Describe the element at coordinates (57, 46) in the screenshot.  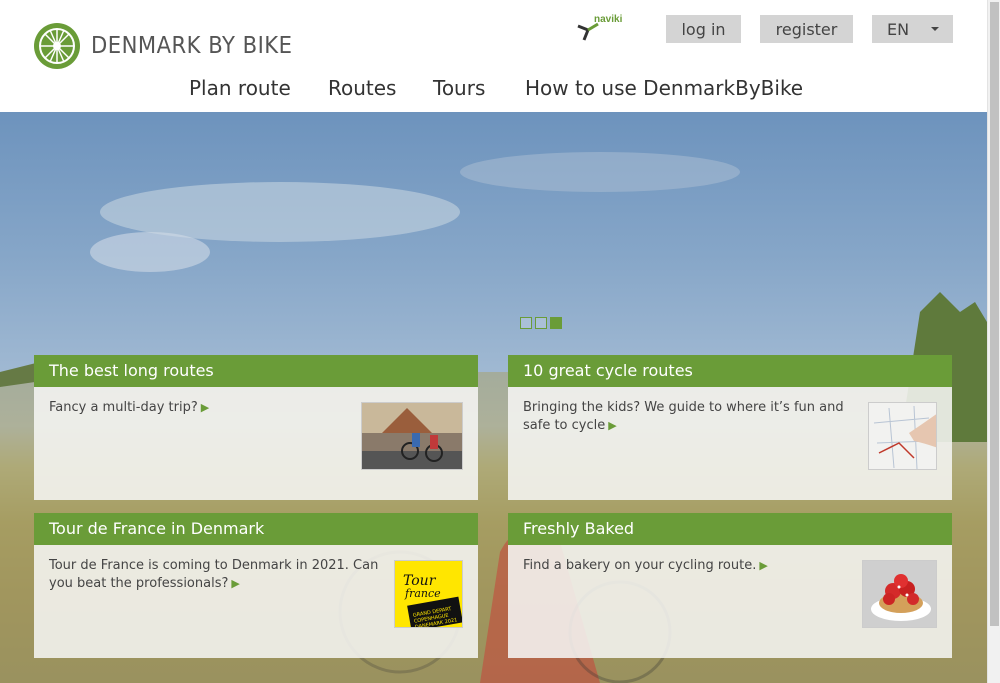
I see `bike-wheel-icon` at that location.